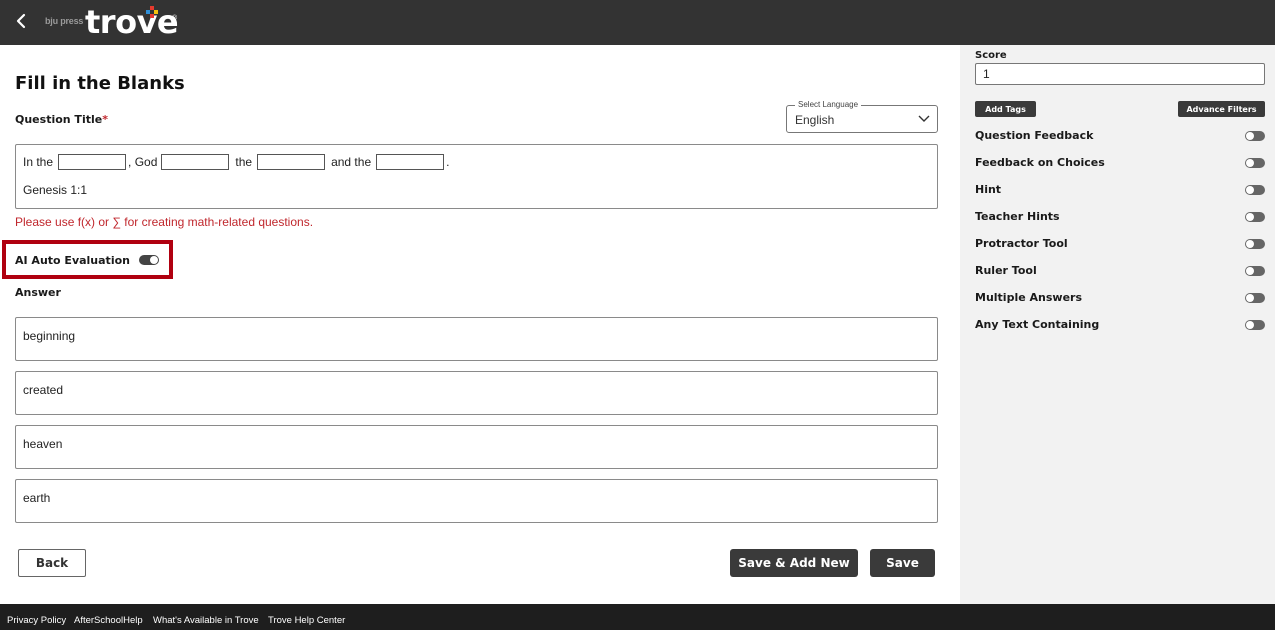  Describe the element at coordinates (1221, 109) in the screenshot. I see `advance-filters-button: Advance Filters` at that location.